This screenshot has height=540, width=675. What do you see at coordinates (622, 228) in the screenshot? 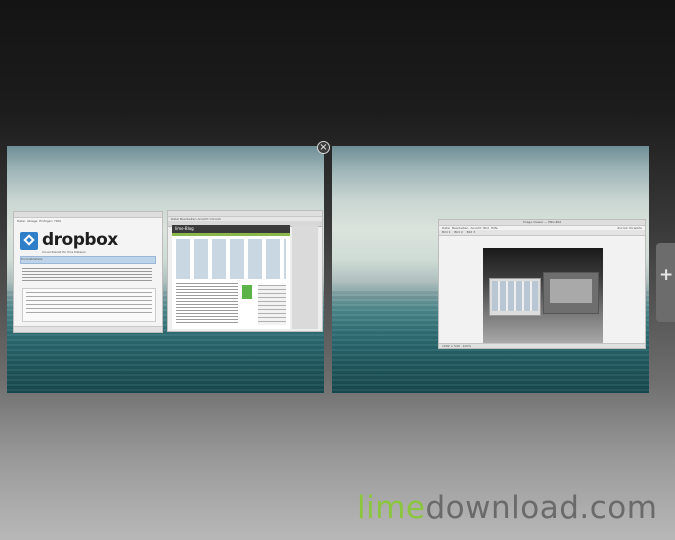
I see `toolbar-button: Zurück` at bounding box center [622, 228].